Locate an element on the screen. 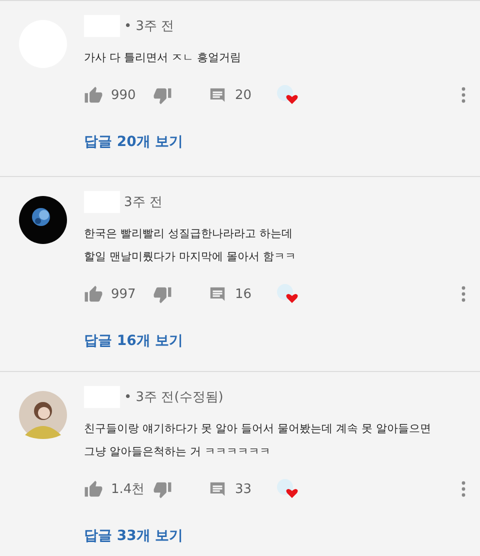 The height and width of the screenshot is (556, 480). comment-time: 3주 전 is located at coordinates (143, 202).